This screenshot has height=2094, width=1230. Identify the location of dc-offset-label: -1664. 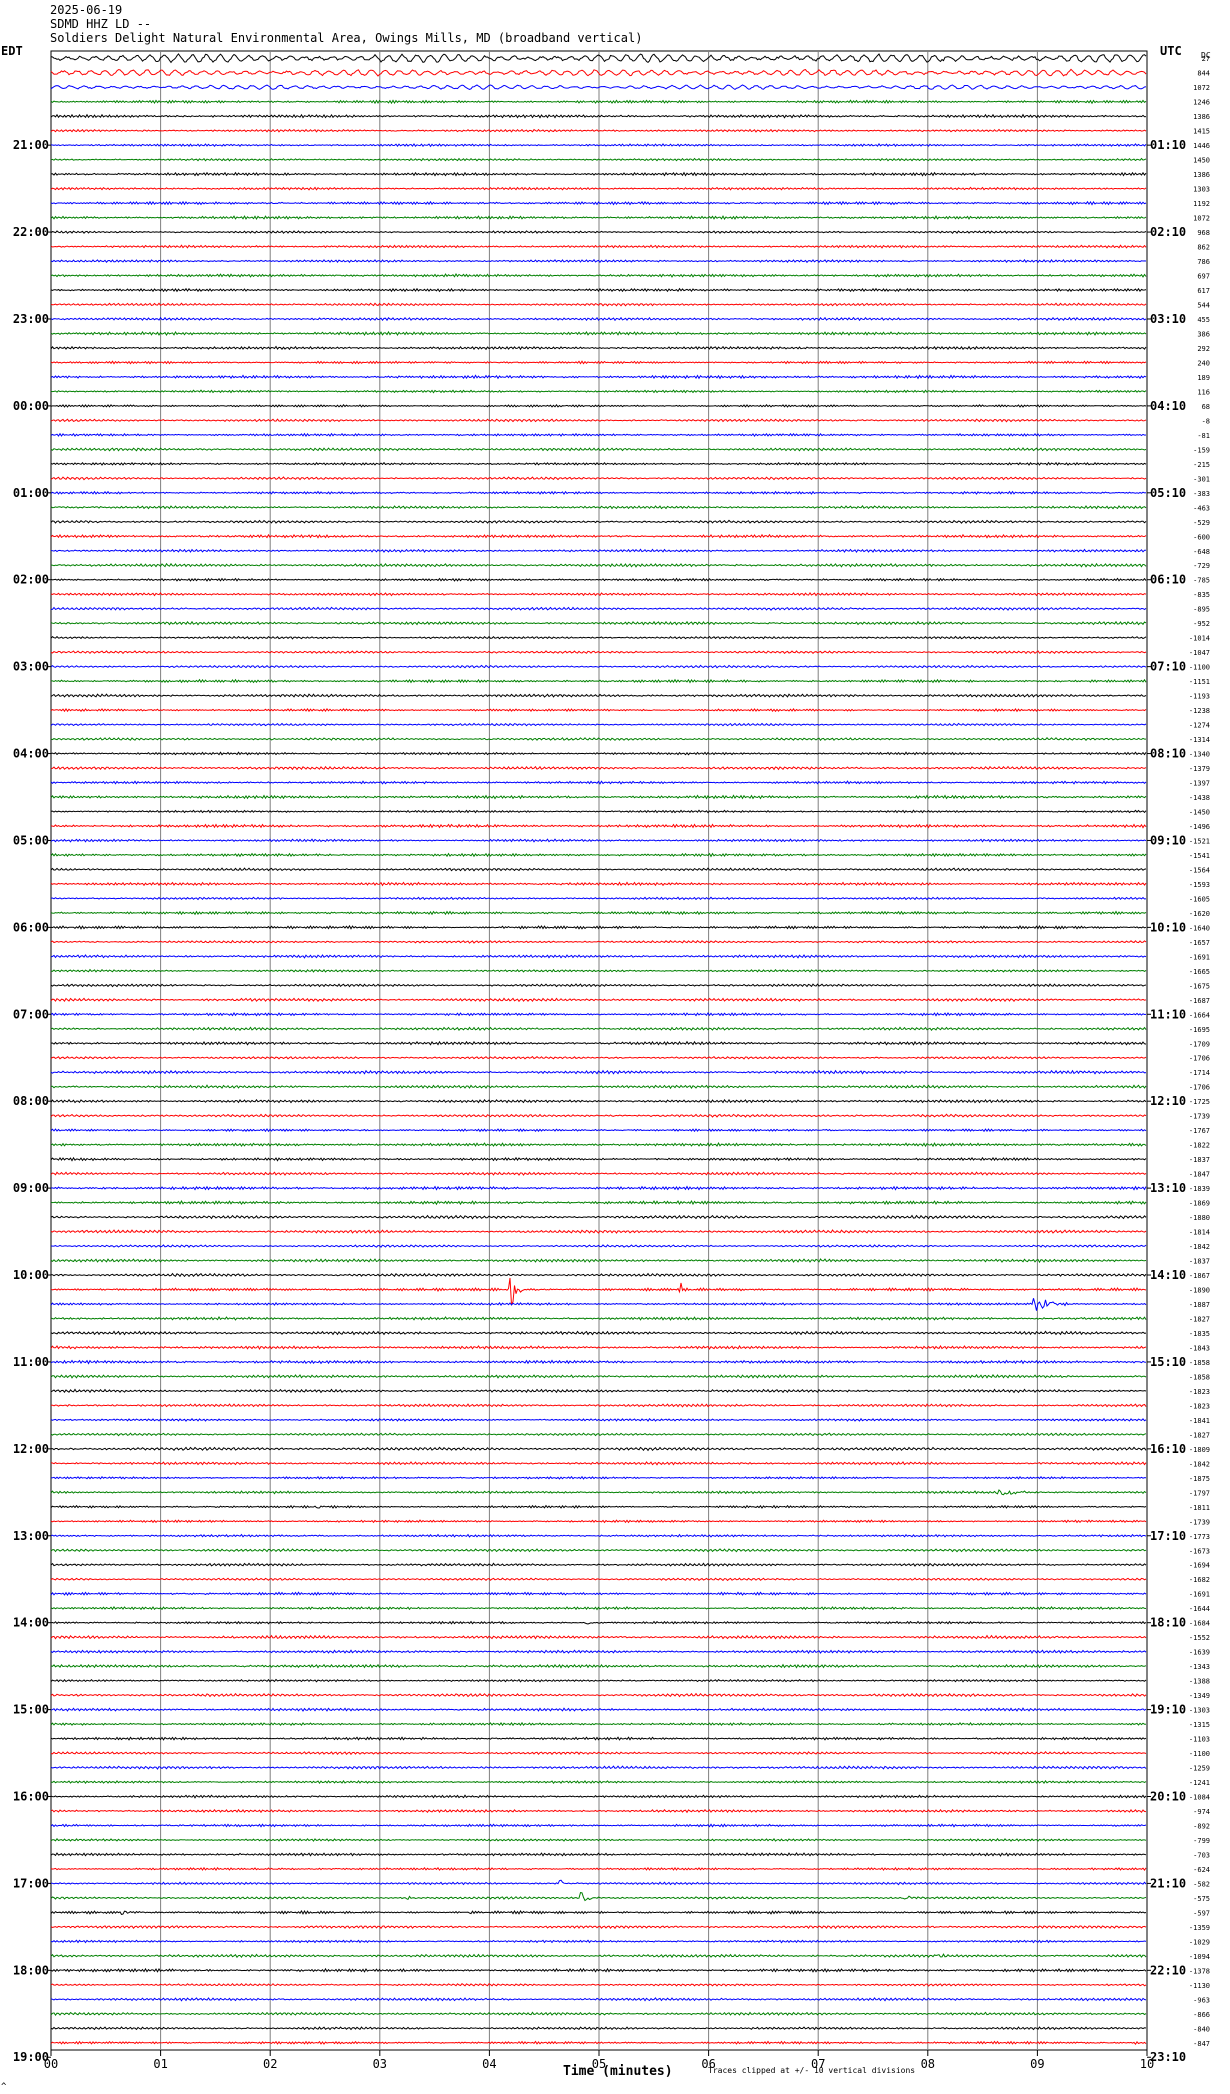
(1199, 1015).